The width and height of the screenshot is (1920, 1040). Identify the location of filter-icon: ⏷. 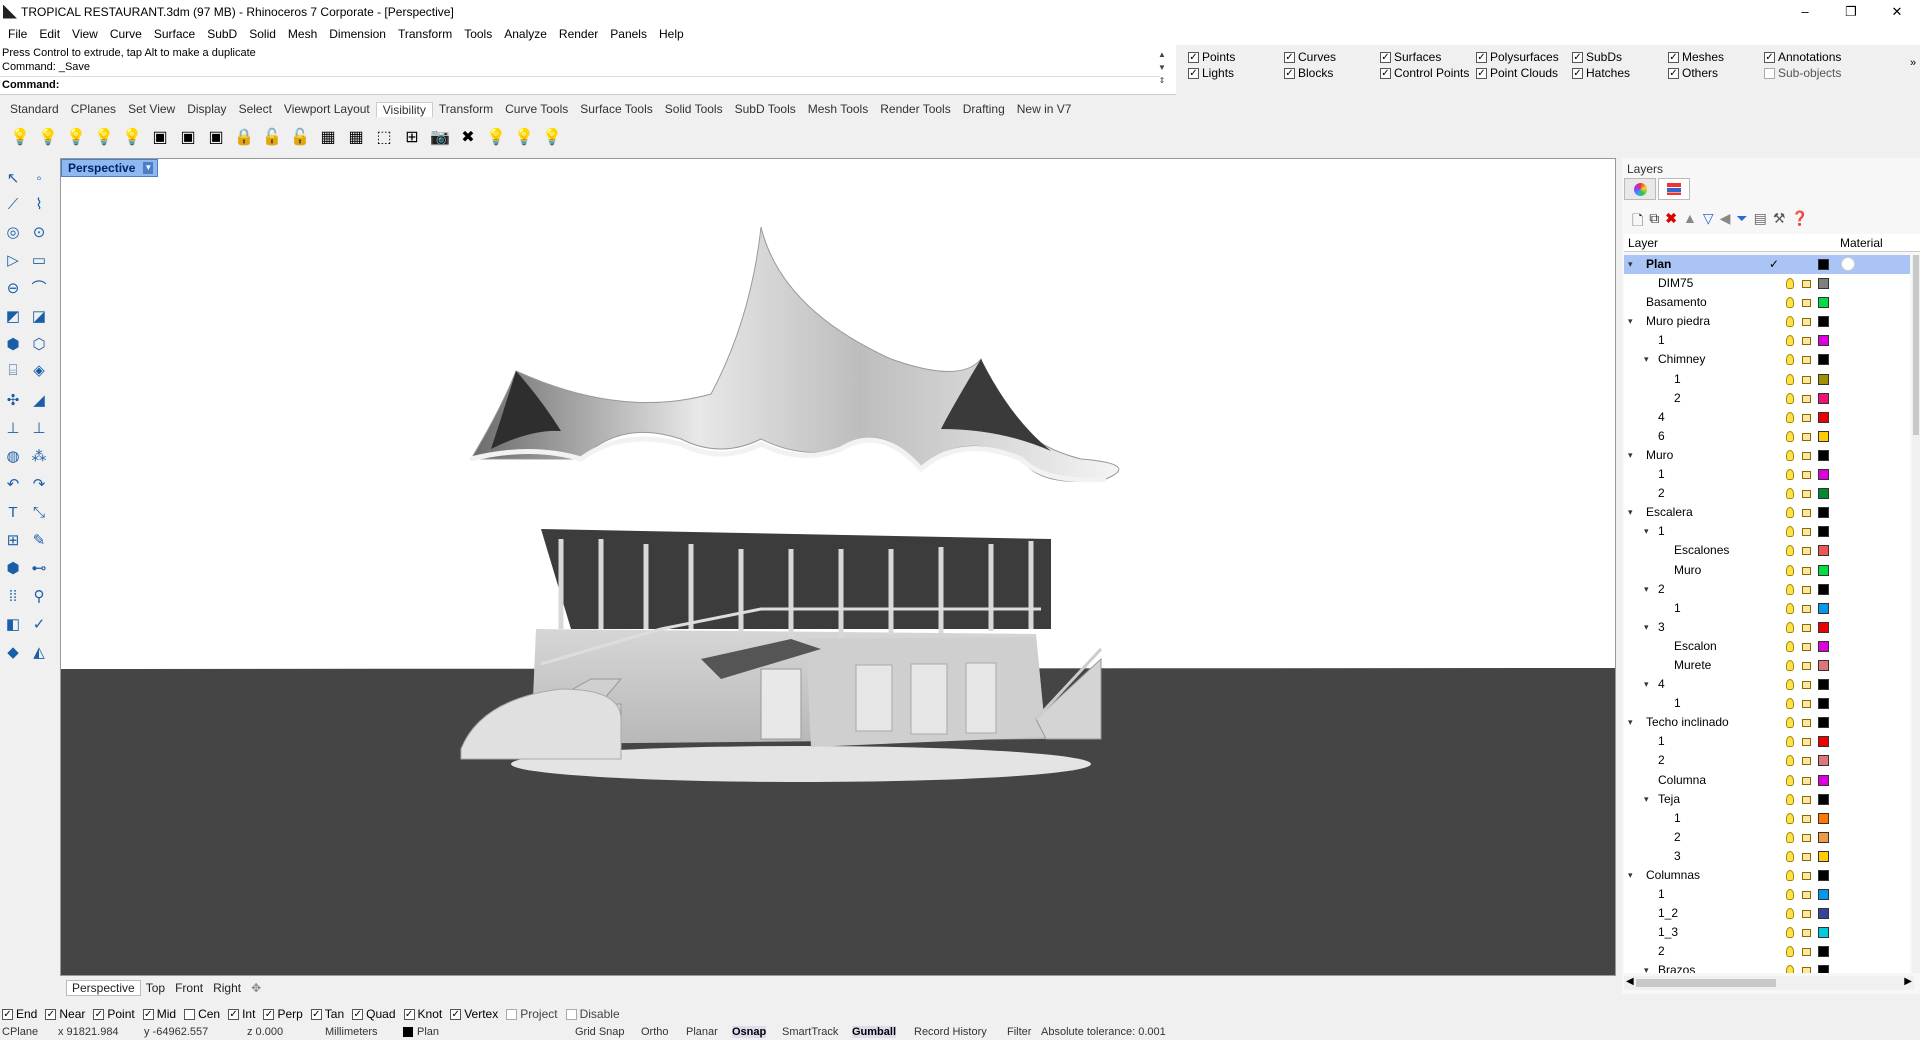
(1741, 222).